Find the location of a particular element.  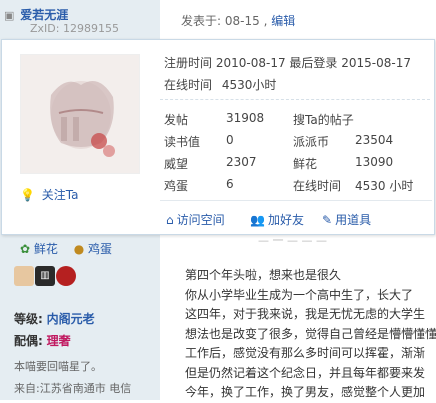

location: 来自:江苏省南通市 电信 is located at coordinates (73, 388).